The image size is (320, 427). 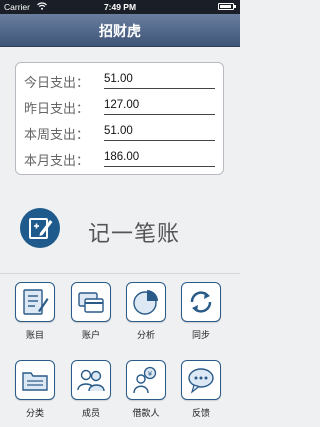 I want to click on members-icon, so click(x=91, y=380).